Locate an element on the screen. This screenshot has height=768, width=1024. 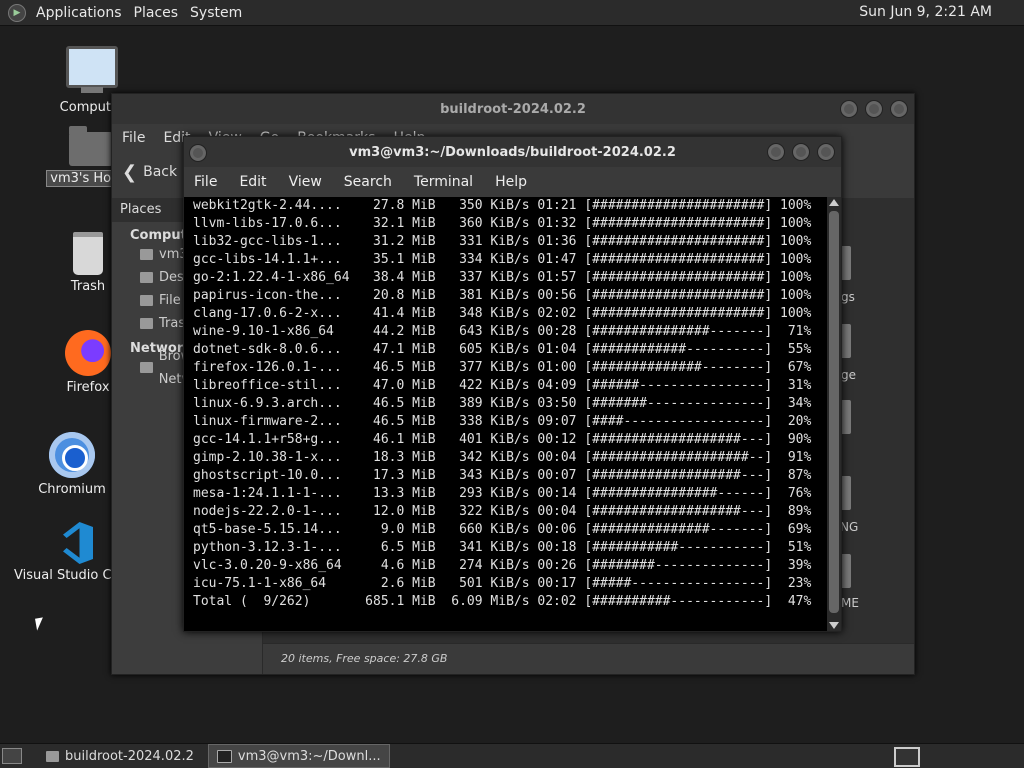
firefox-icon is located at coordinates (88, 353).